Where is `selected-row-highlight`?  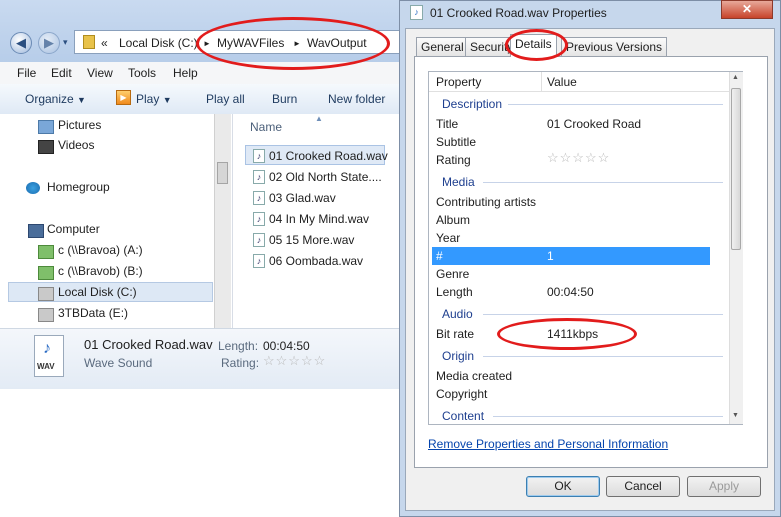
selected-row-highlight is located at coordinates (571, 256).